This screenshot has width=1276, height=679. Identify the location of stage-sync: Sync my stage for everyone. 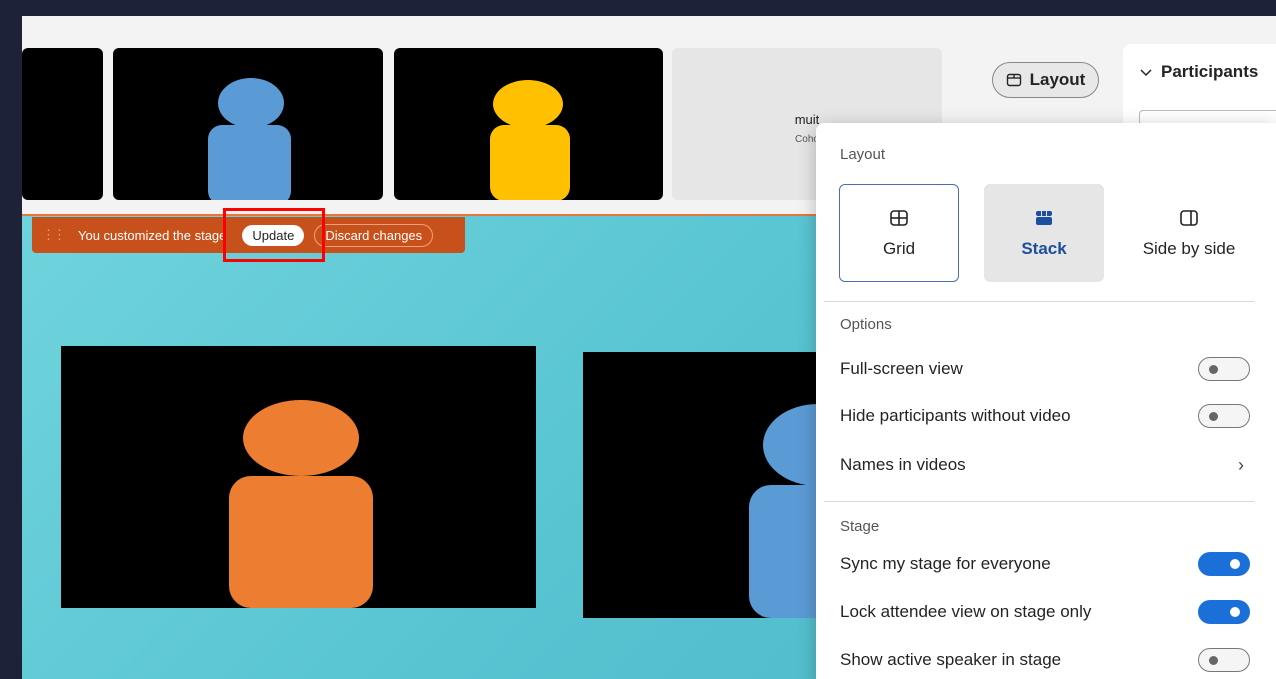
(1045, 564).